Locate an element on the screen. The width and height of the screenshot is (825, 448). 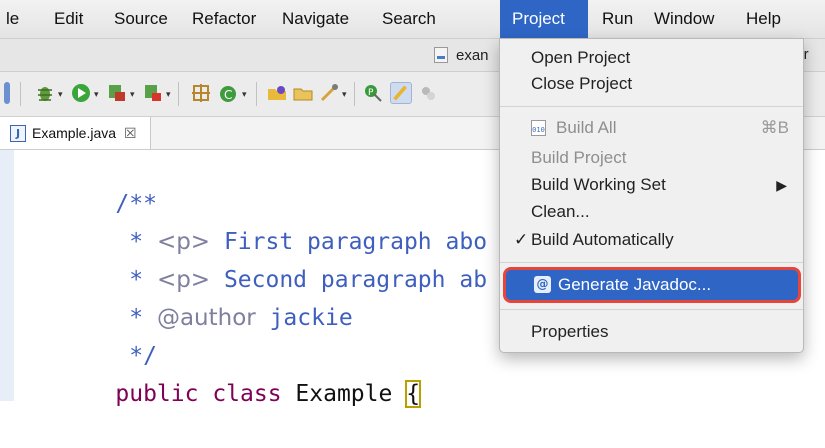
code-line: public class Example { is located at coordinates (241, 374).